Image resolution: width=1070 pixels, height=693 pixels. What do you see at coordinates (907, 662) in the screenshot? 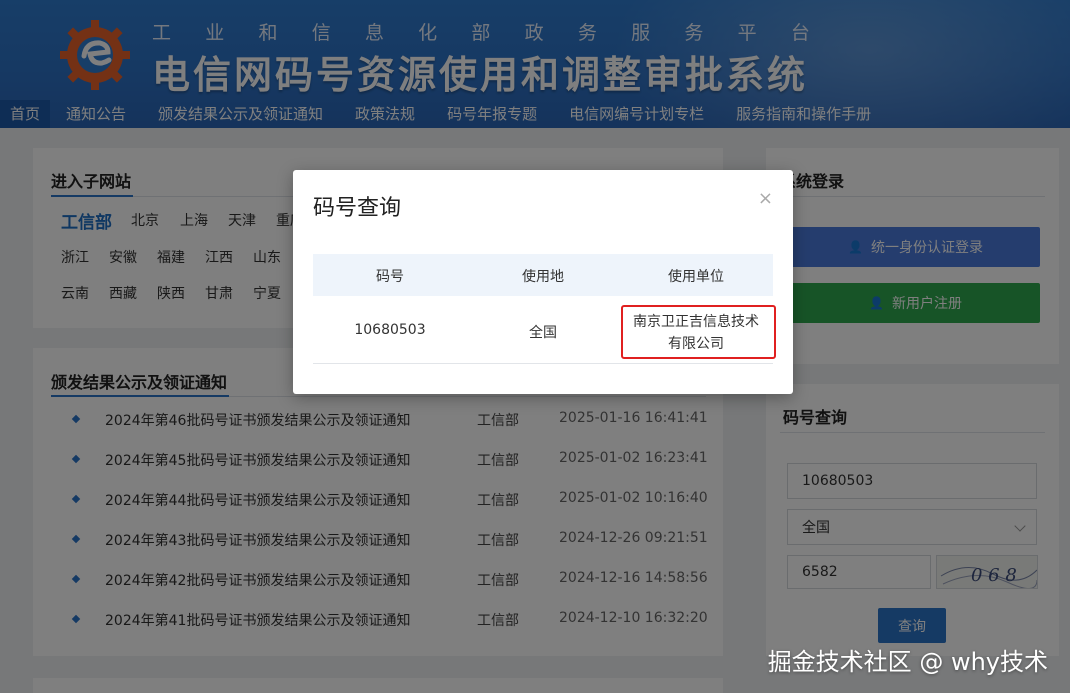
I see `watermark-text: 掘金技术社区 @ why技术` at bounding box center [907, 662].